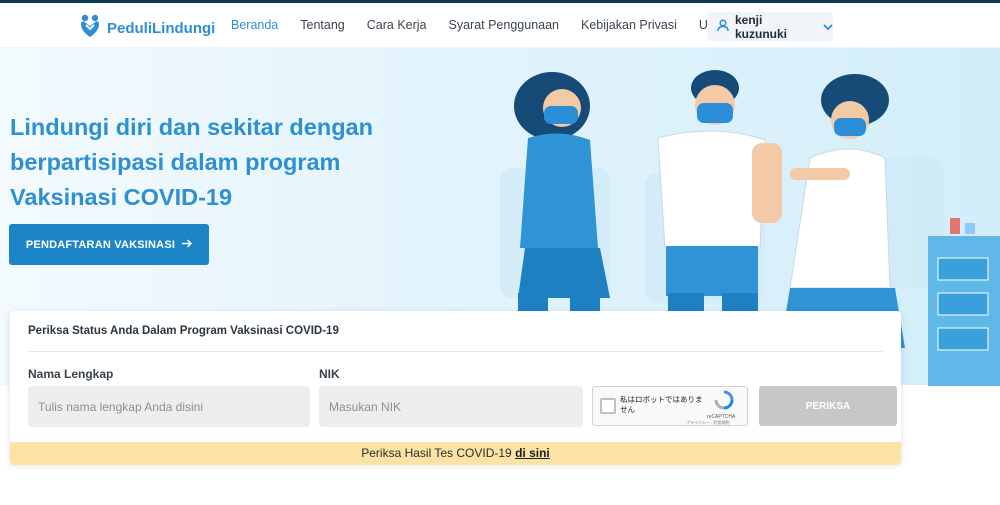 The image size is (1000, 505). I want to click on chevron-down-icon, so click(828, 27).